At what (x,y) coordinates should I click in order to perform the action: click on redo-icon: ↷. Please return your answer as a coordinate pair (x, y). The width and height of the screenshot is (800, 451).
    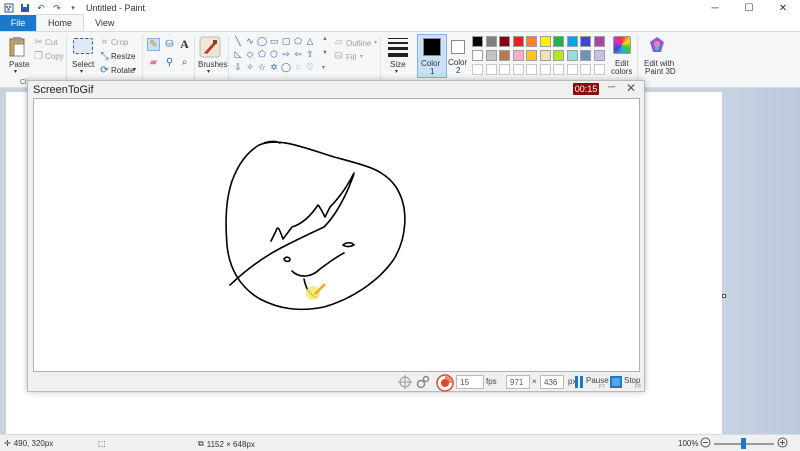
    Looking at the image, I should click on (57, 8).